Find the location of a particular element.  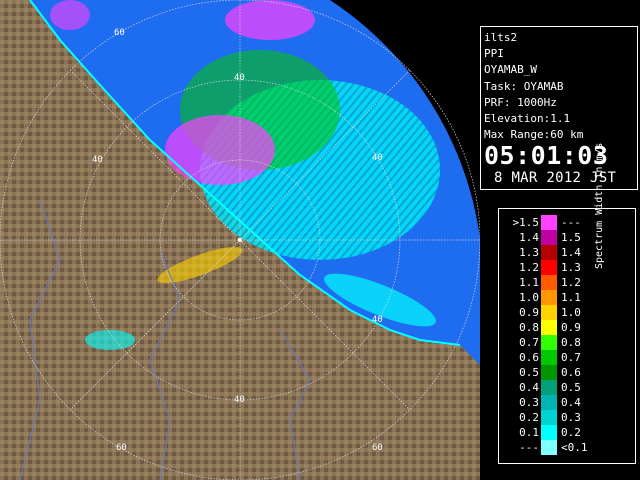

legend-row: >1.5 --- is located at coordinates (567, 222).